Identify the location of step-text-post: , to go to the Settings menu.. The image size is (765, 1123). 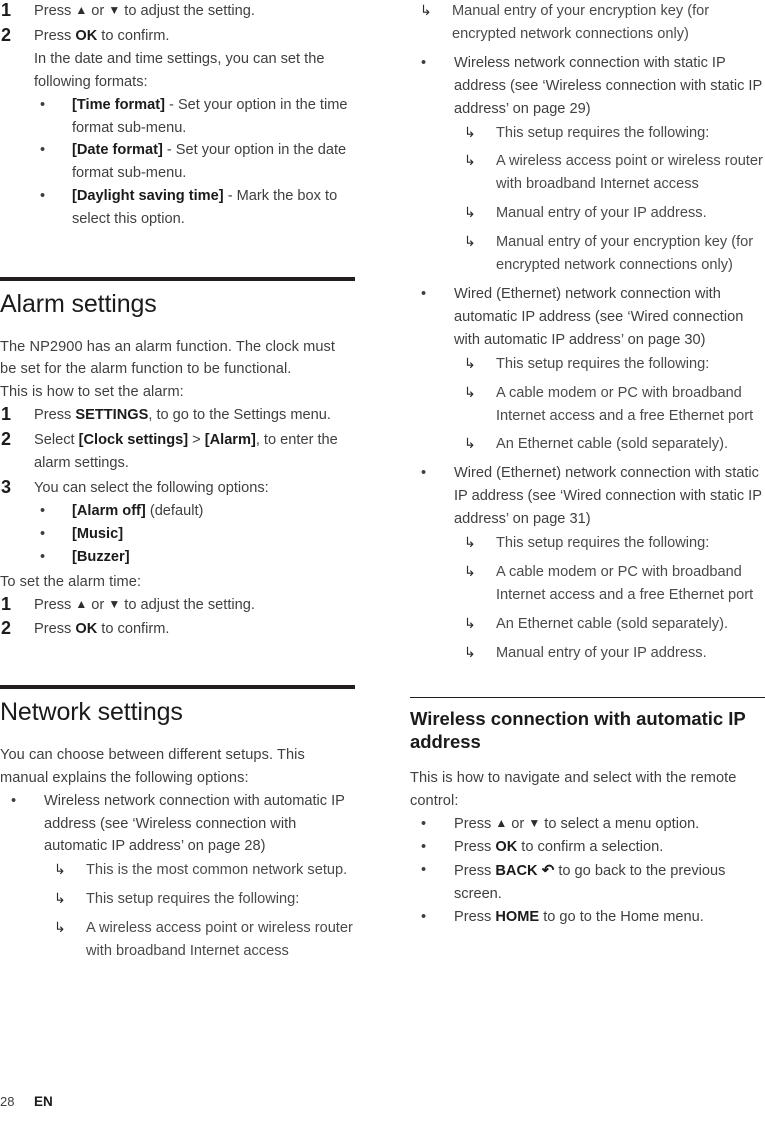
(239, 415).